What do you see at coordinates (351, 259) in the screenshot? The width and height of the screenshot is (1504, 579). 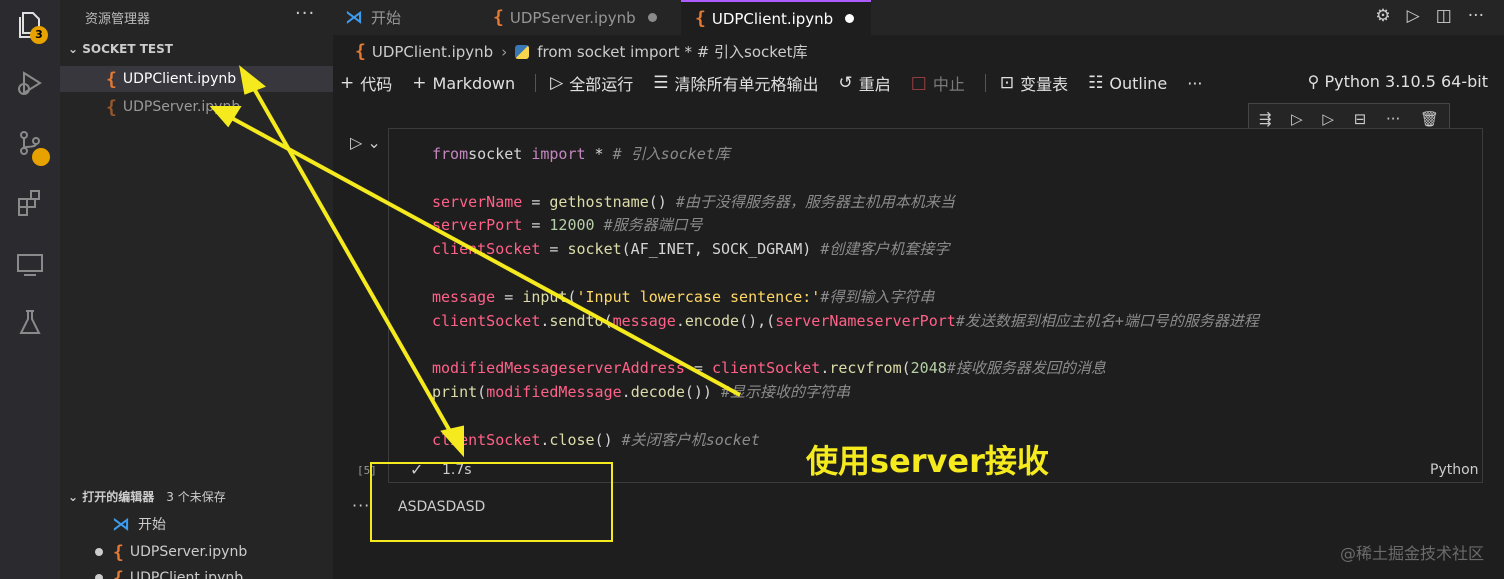 I see `annotation-arrow-line` at bounding box center [351, 259].